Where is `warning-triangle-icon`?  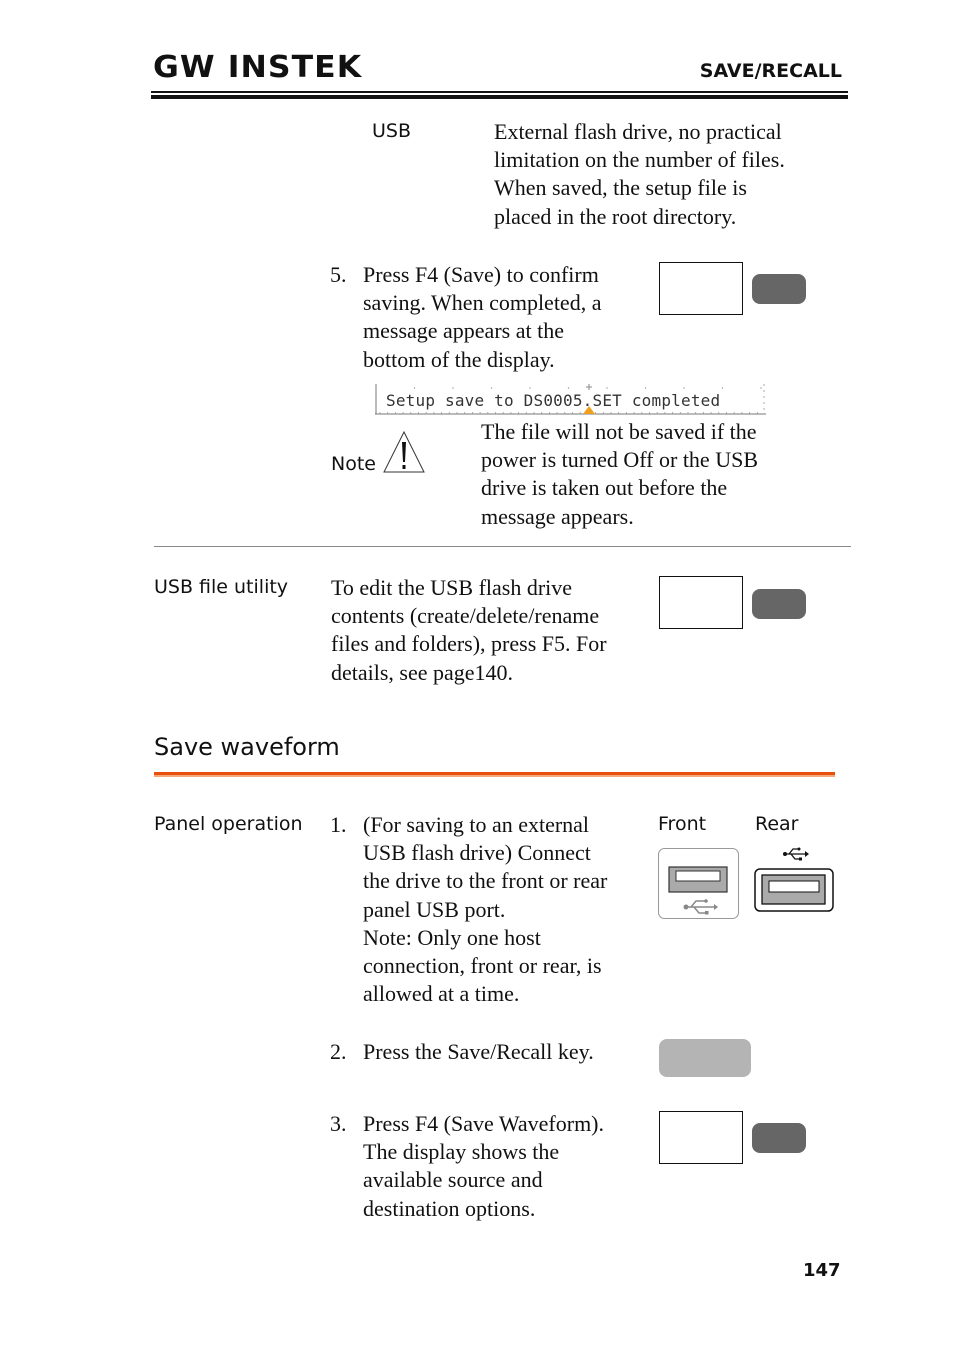 warning-triangle-icon is located at coordinates (404, 451).